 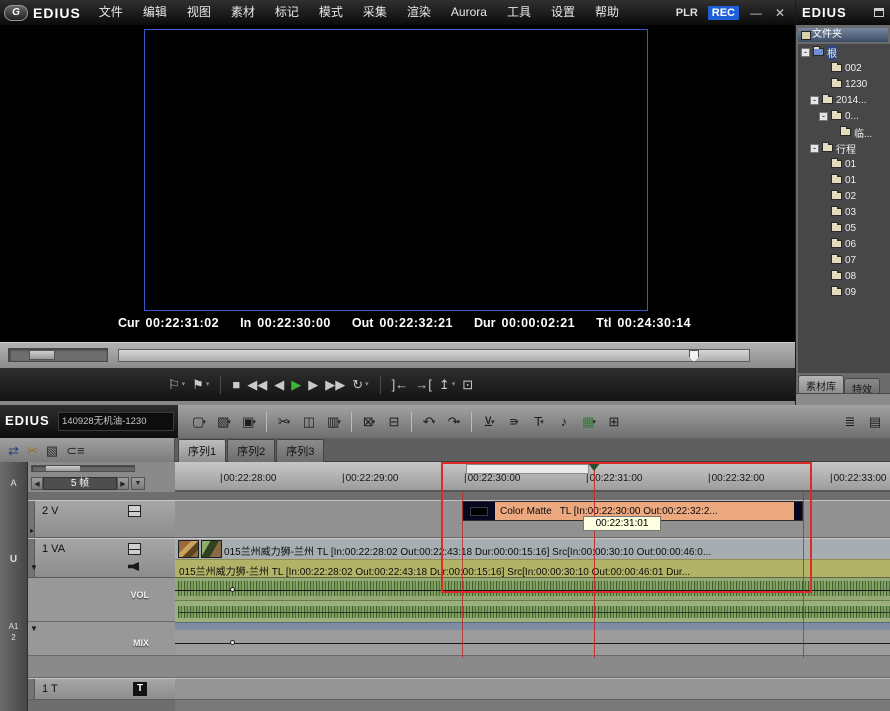 What do you see at coordinates (13, 450) in the screenshot?
I see `mode-insert-overwrite-mode: ⇄` at bounding box center [13, 450].